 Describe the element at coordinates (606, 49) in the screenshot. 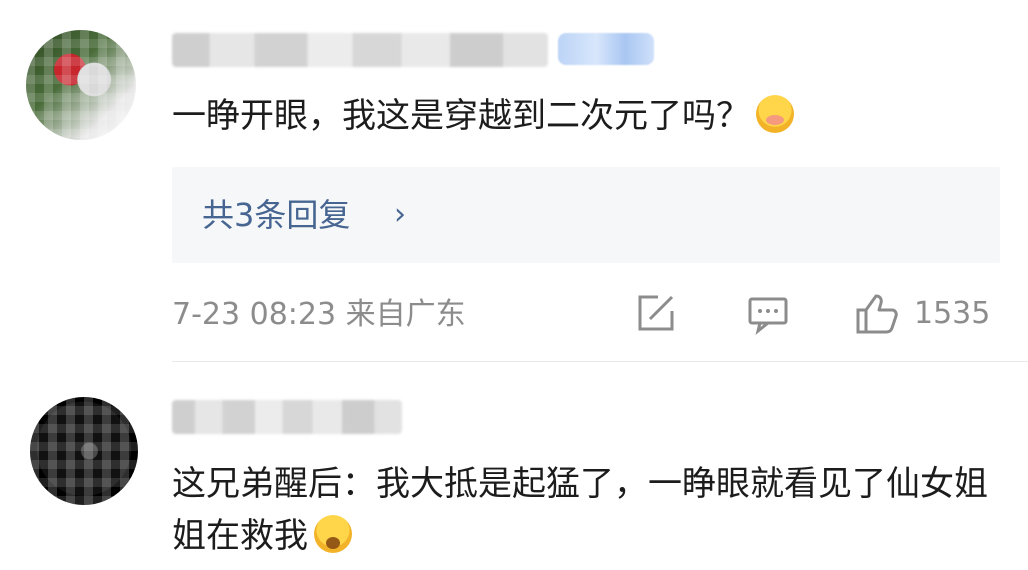

I see `user-badge` at that location.